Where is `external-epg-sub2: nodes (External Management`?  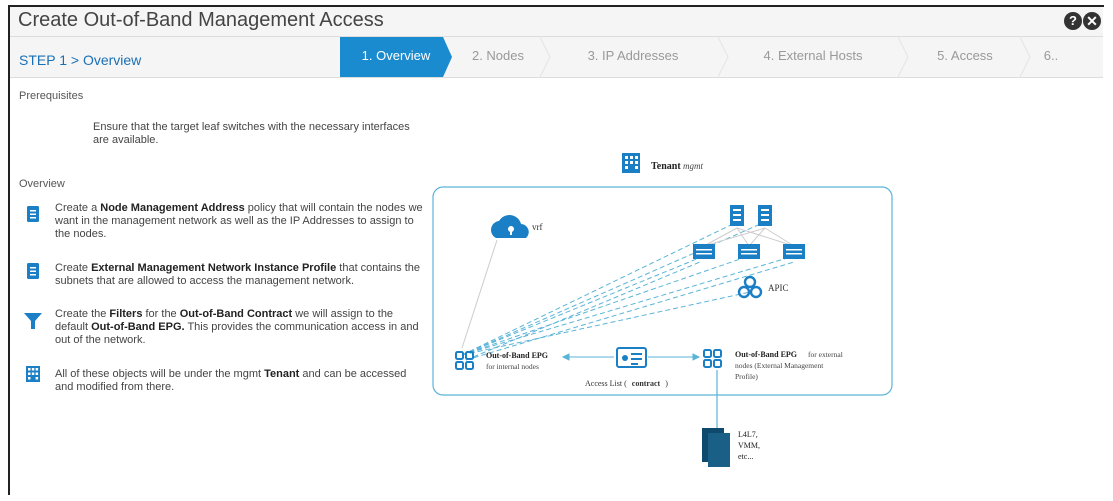
external-epg-sub2: nodes (External Management is located at coordinates (779, 365).